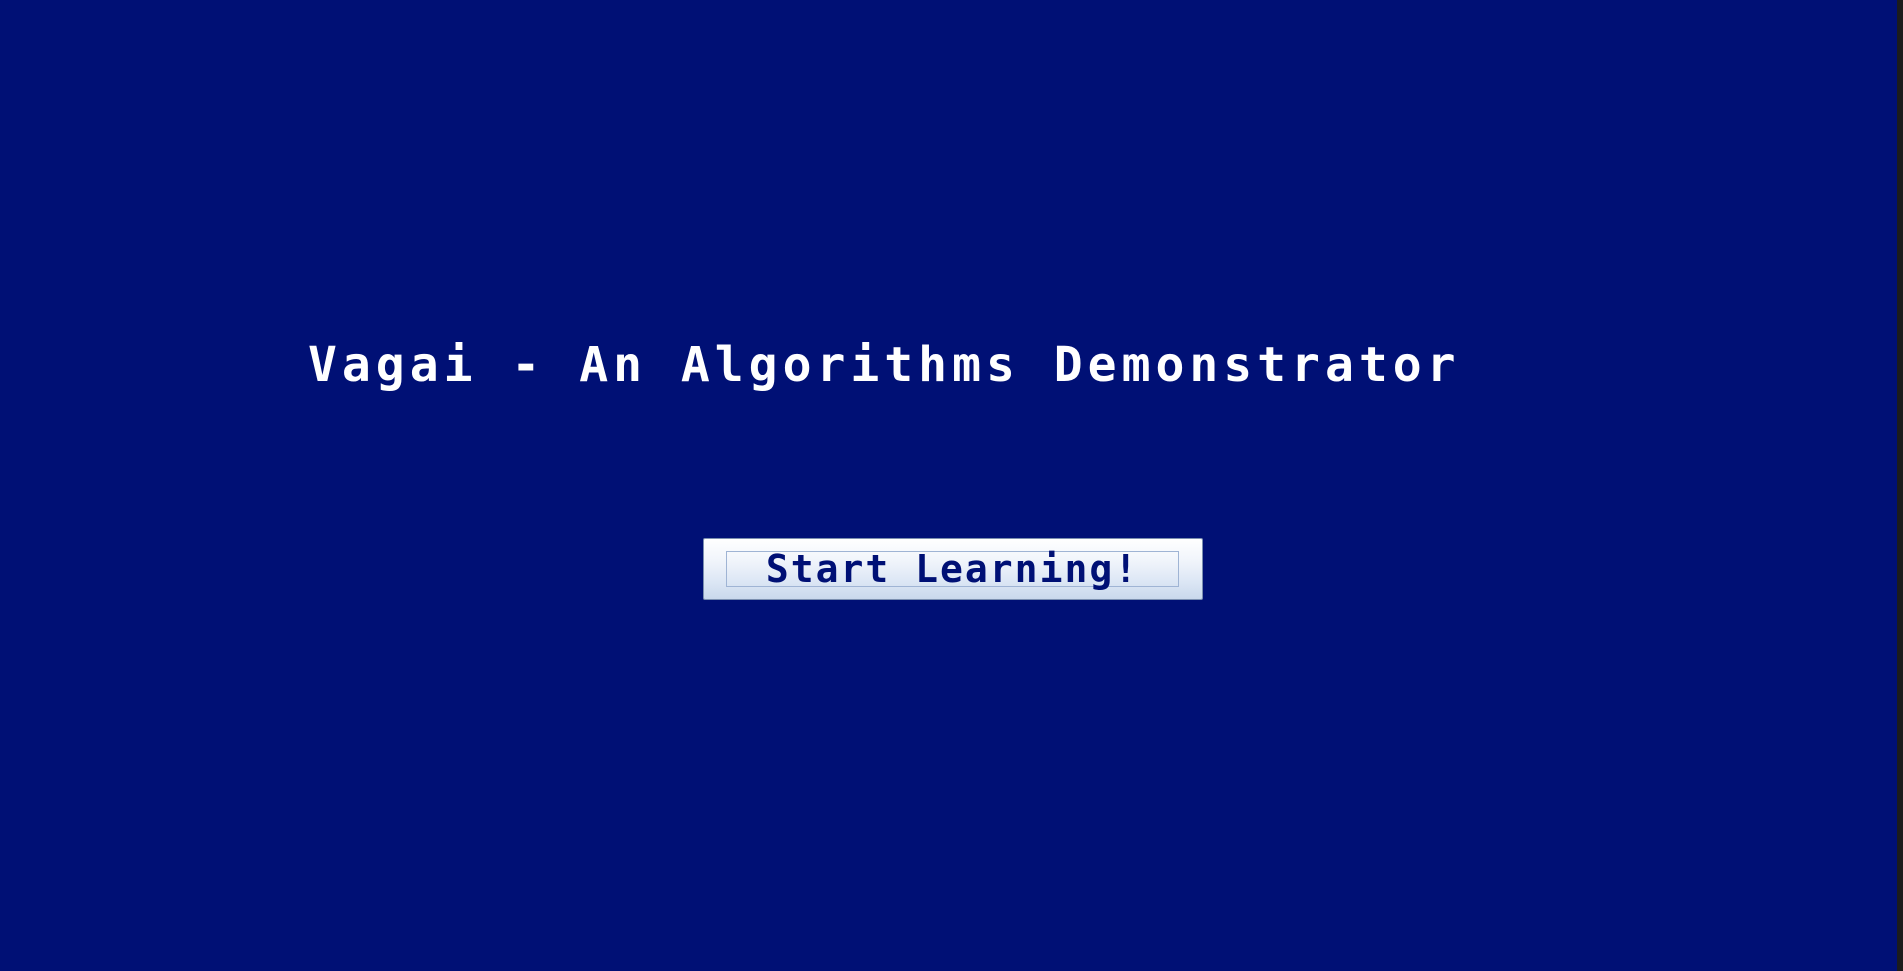 The image size is (1903, 971). What do you see at coordinates (1900, 485) in the screenshot?
I see `window-edge` at bounding box center [1900, 485].